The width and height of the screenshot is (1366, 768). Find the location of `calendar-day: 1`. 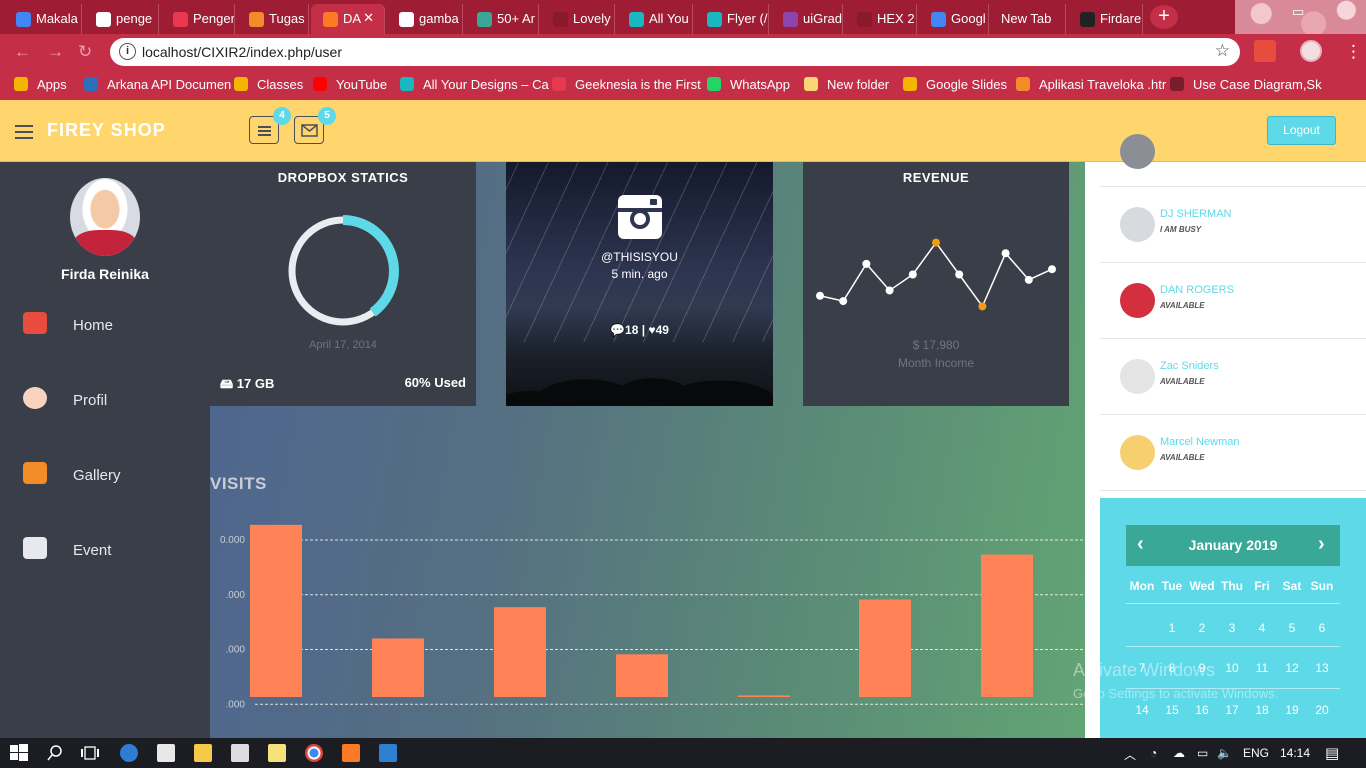

calendar-day: 1 is located at coordinates (1172, 628).